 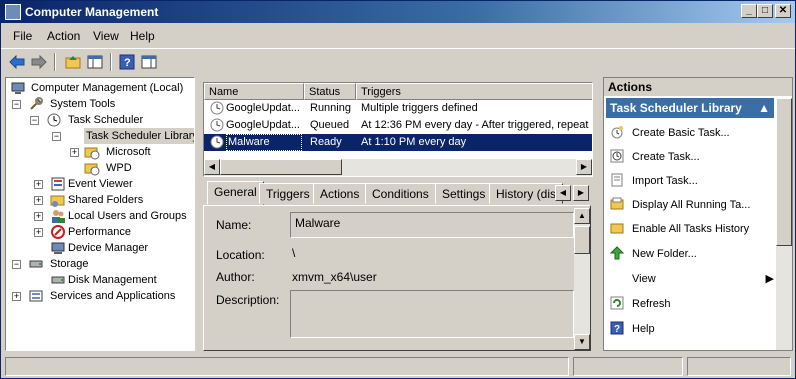 I want to click on tab-triggers: Triggers, so click(x=288, y=193).